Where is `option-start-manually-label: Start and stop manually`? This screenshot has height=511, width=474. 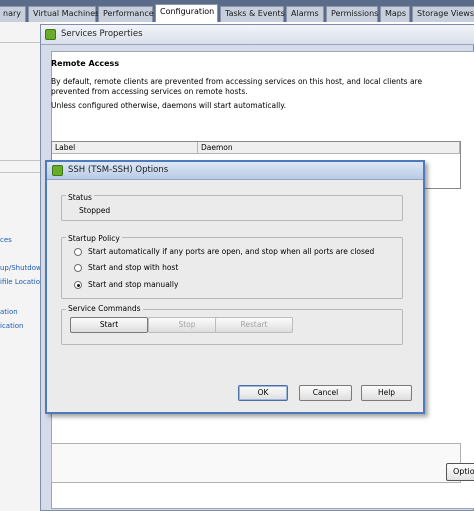
option-start-manually-label: Start and stop manually is located at coordinates (133, 284).